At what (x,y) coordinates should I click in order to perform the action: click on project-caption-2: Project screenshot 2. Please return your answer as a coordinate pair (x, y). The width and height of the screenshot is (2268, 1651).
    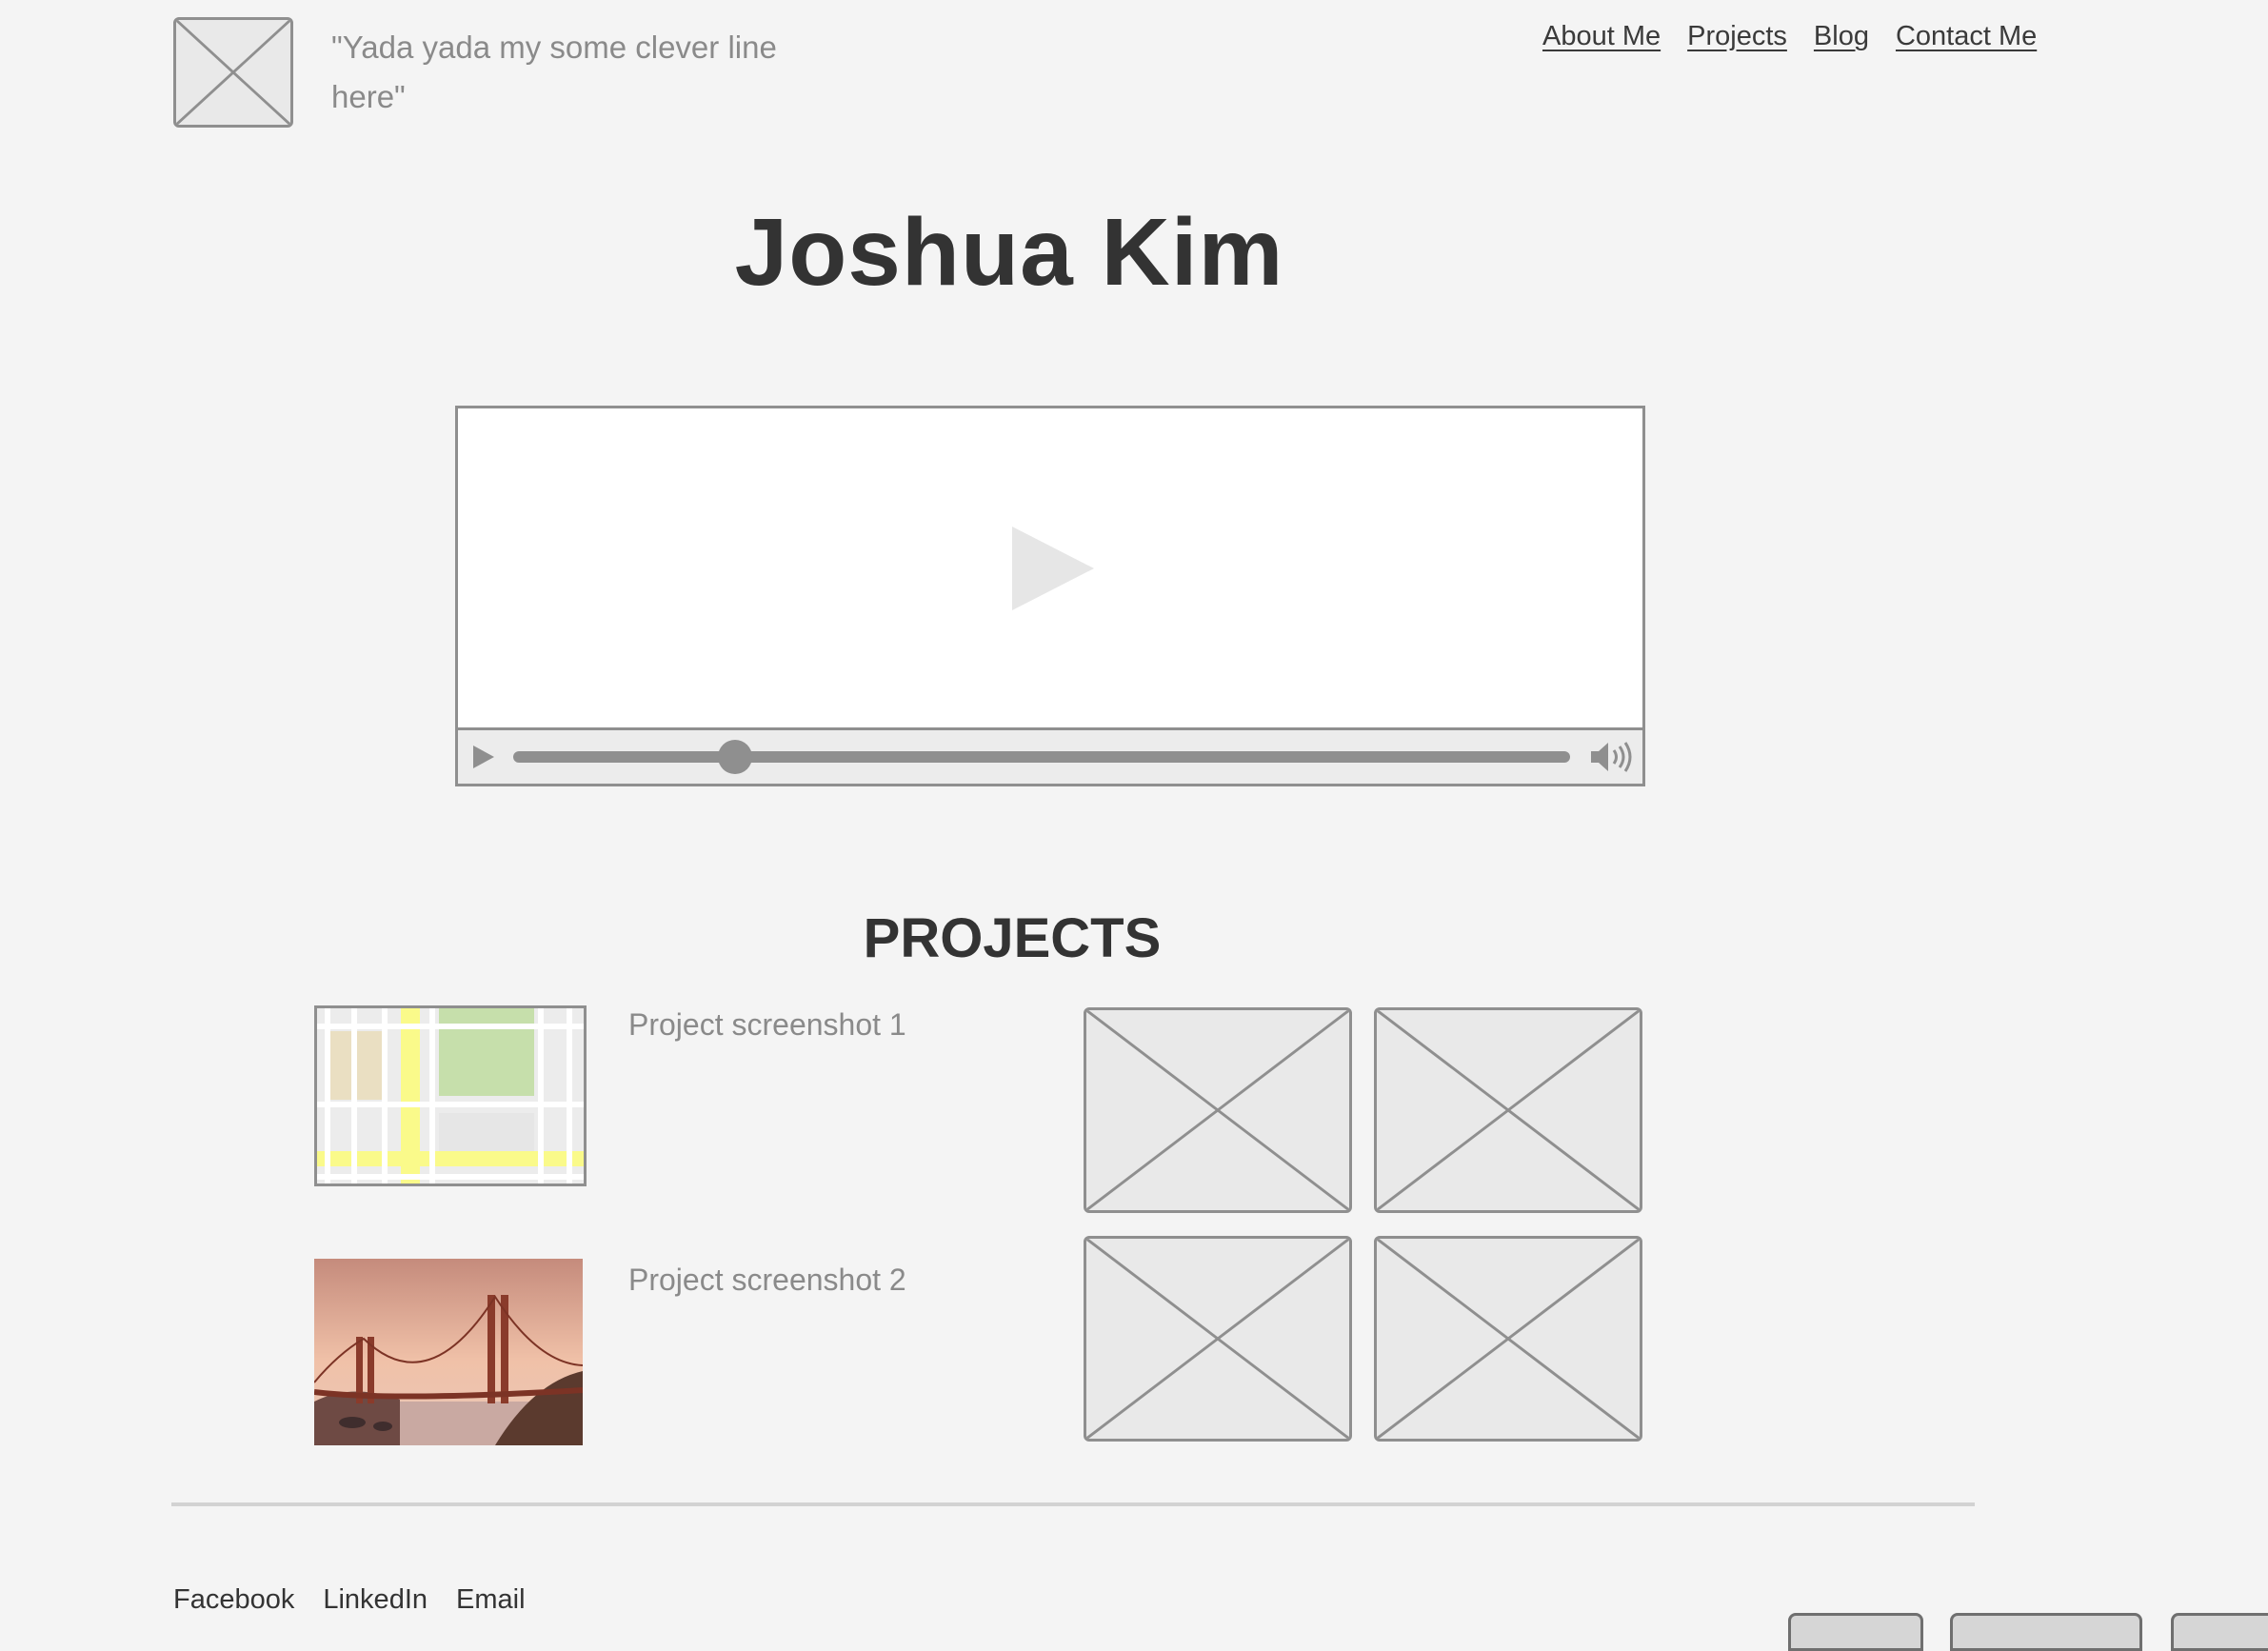
    Looking at the image, I should click on (767, 1280).